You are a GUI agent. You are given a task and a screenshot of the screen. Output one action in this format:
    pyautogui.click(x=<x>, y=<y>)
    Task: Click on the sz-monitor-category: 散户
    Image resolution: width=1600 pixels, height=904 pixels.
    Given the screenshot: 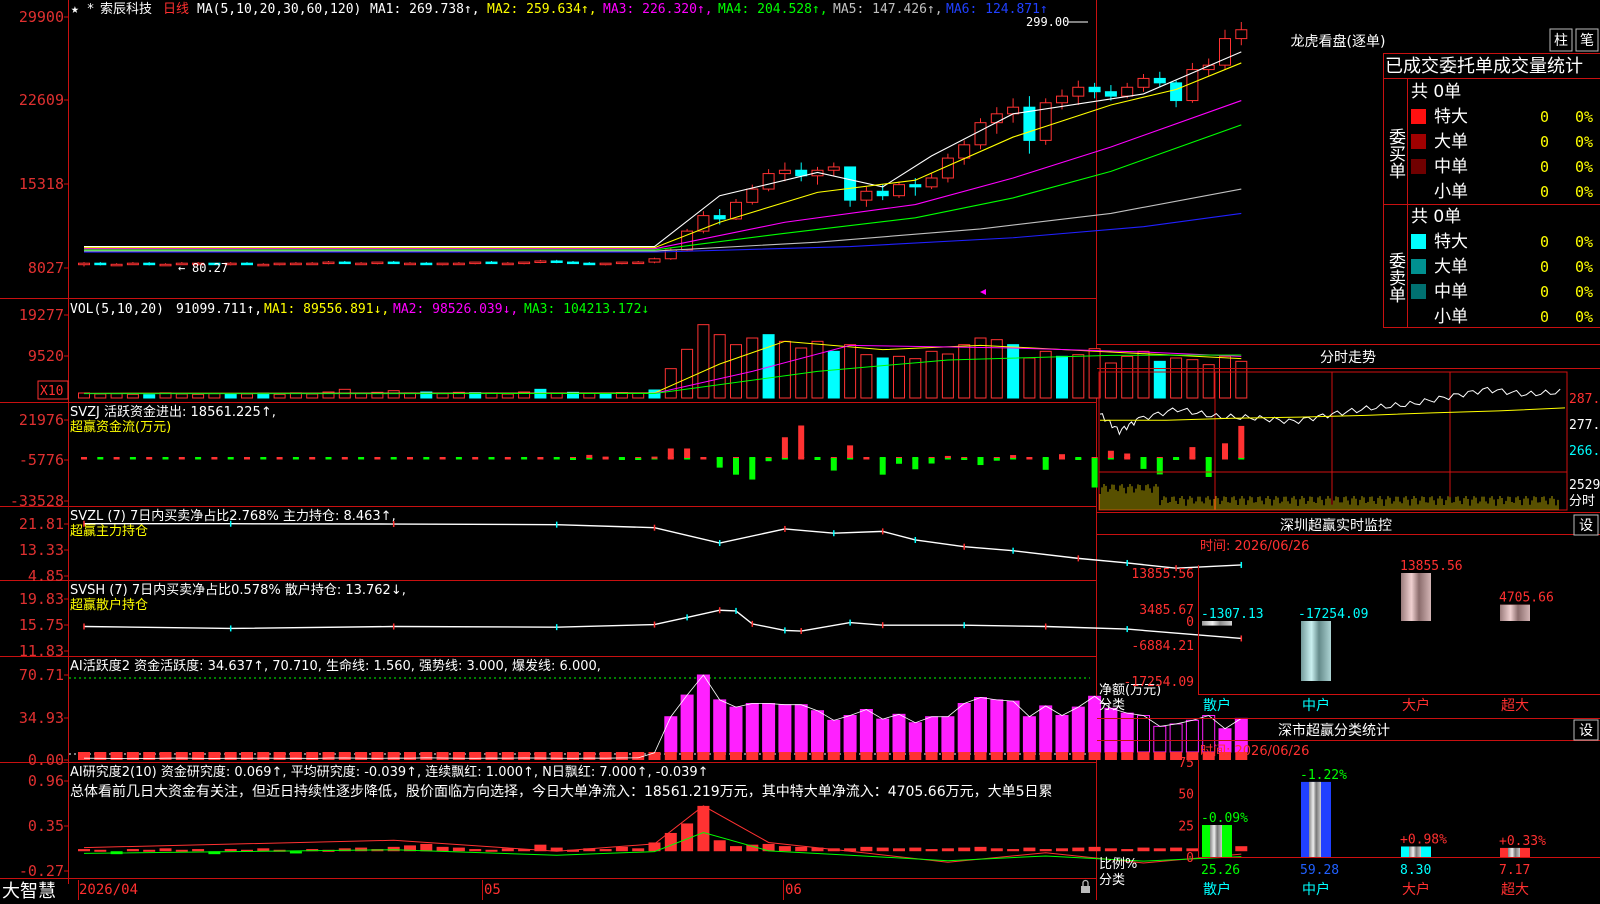 What is the action you would take?
    pyautogui.click(x=1217, y=705)
    